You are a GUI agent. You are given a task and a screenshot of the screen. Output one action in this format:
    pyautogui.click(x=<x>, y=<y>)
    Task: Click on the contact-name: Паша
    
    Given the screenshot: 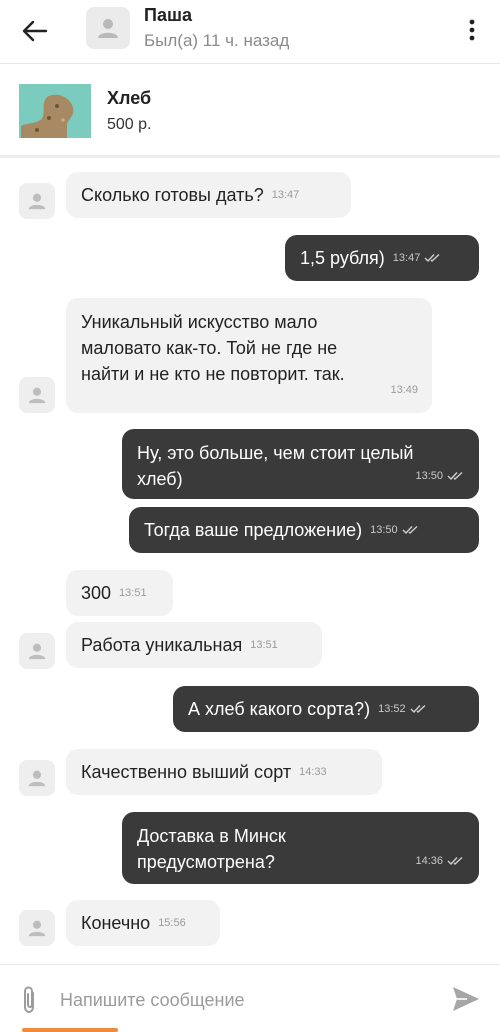 What is the action you would take?
    pyautogui.click(x=168, y=15)
    